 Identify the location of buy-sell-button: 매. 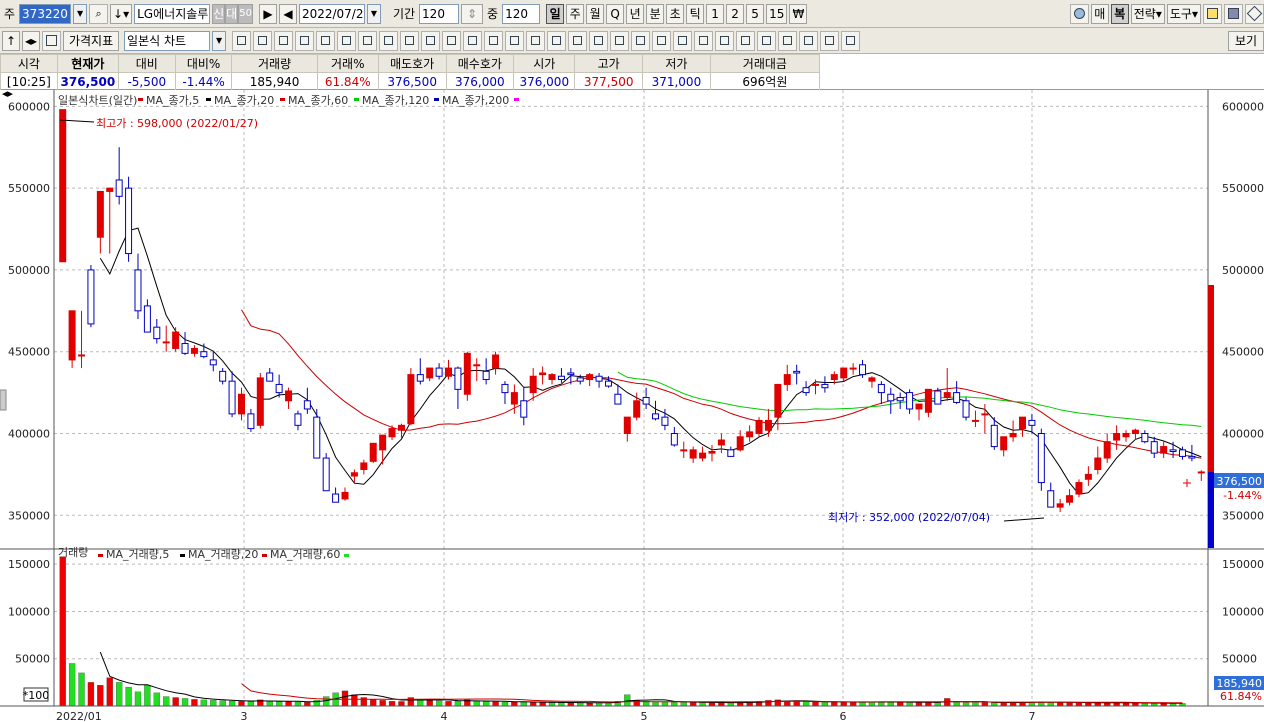
(1099, 13).